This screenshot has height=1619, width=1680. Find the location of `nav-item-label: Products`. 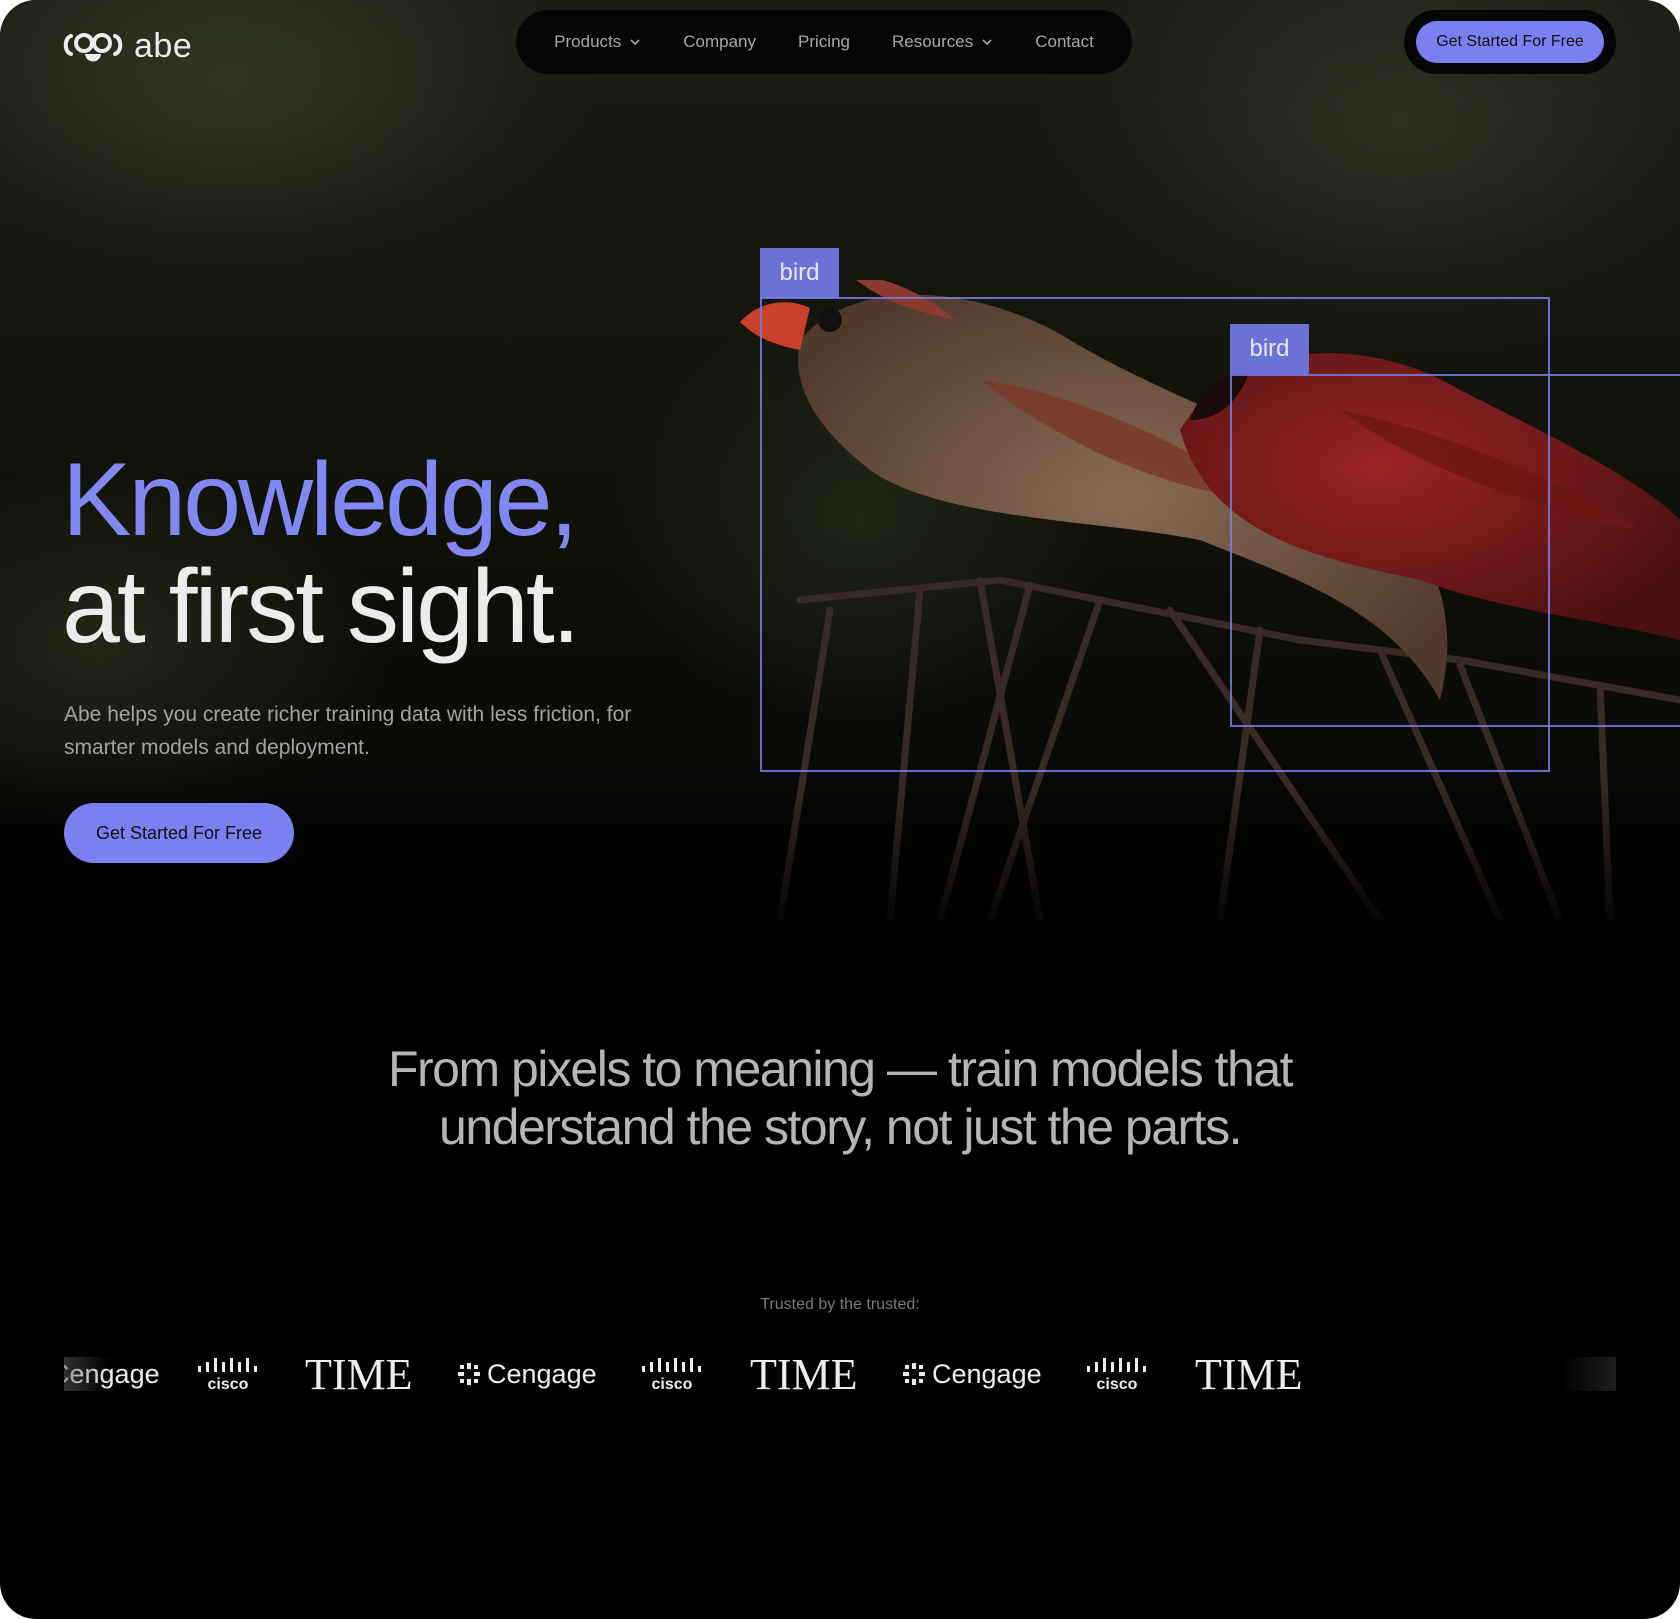

nav-item-label: Products is located at coordinates (588, 41).